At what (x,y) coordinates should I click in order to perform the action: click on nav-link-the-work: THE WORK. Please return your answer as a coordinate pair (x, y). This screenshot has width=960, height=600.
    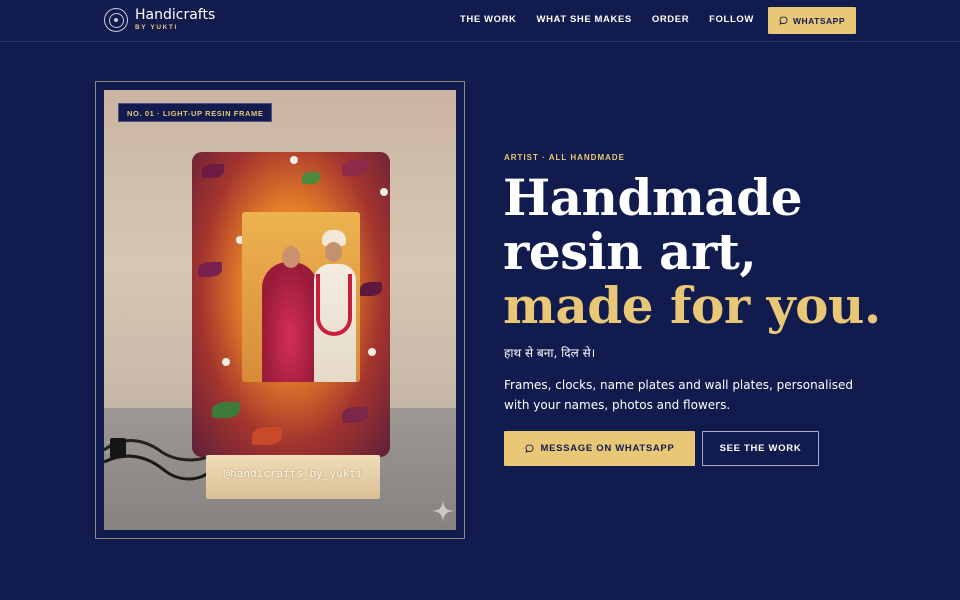
    Looking at the image, I should click on (488, 19).